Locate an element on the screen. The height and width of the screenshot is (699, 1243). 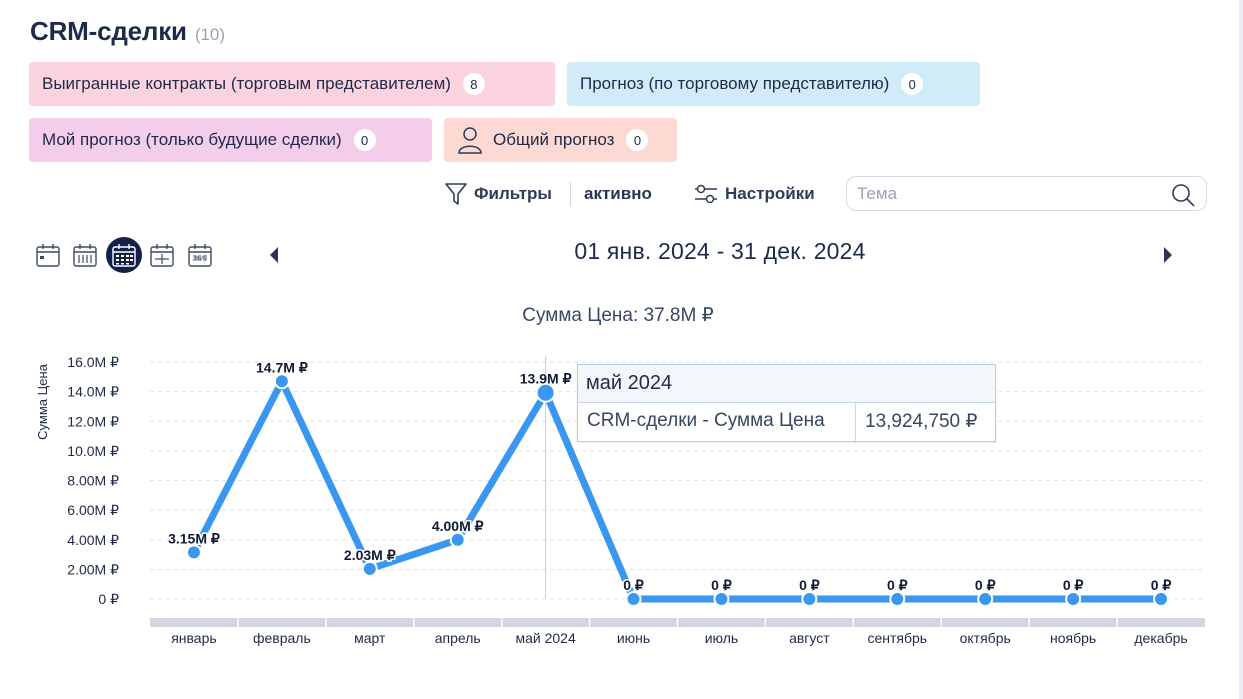
tooltip-row: CRM-сделки - Сумма Цена 13,924,750 ₽ is located at coordinates (786, 422).